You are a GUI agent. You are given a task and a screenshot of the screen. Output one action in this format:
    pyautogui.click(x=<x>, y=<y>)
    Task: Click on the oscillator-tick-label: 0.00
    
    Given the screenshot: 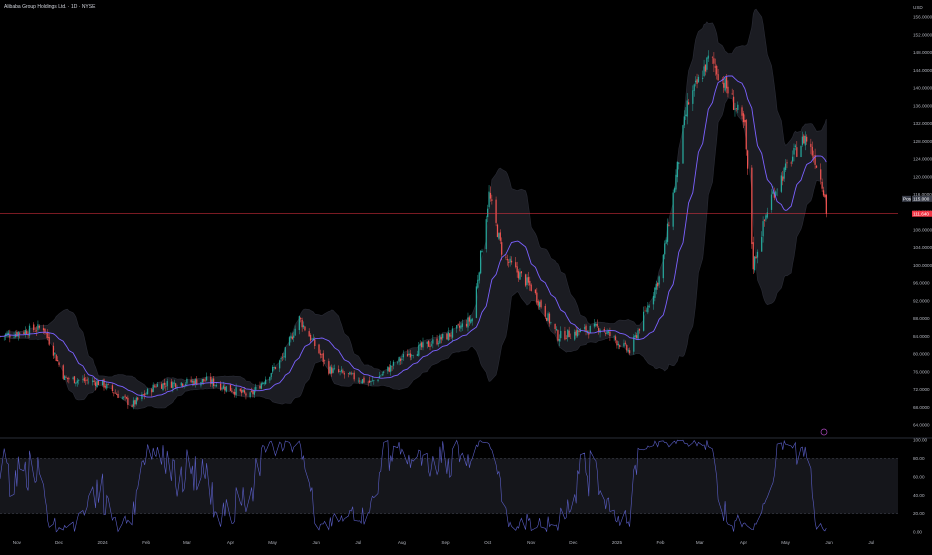 What is the action you would take?
    pyautogui.click(x=917, y=532)
    